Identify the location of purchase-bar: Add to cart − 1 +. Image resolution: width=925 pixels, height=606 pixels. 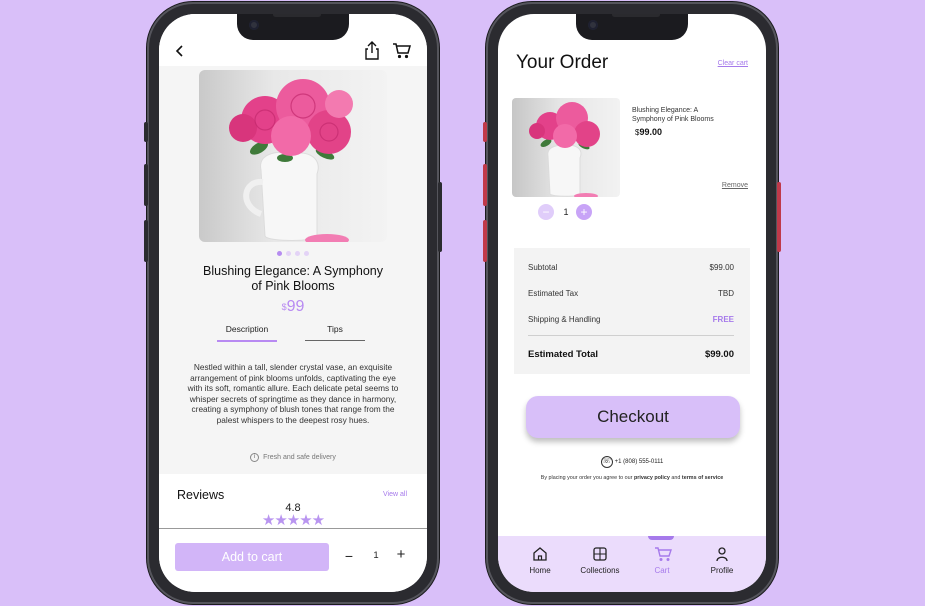
(293, 560).